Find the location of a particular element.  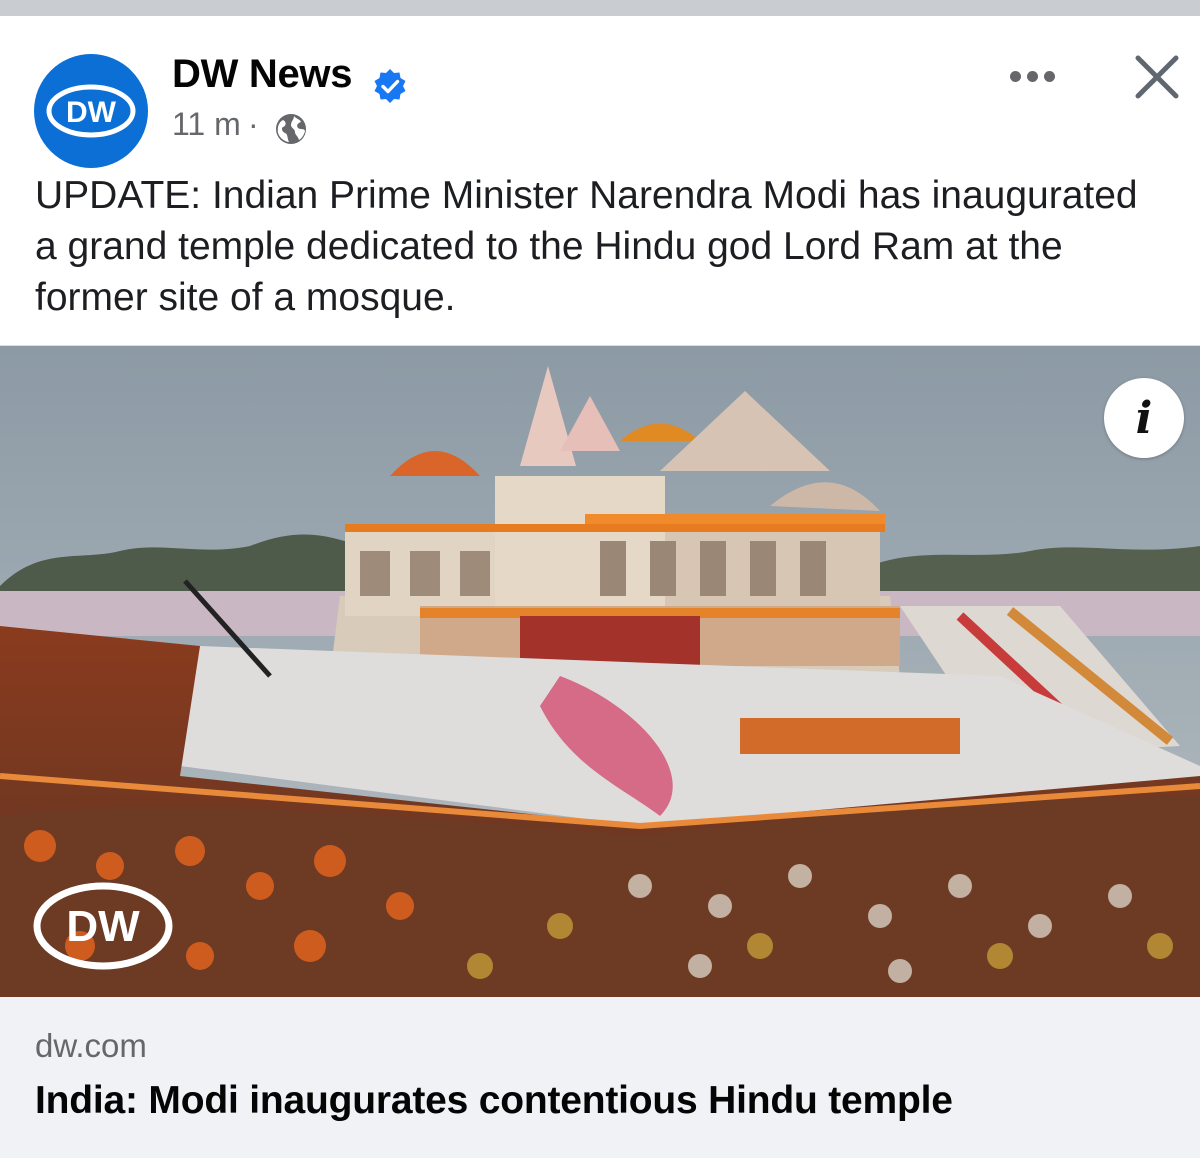

watermark-text: DW is located at coordinates (103, 926).